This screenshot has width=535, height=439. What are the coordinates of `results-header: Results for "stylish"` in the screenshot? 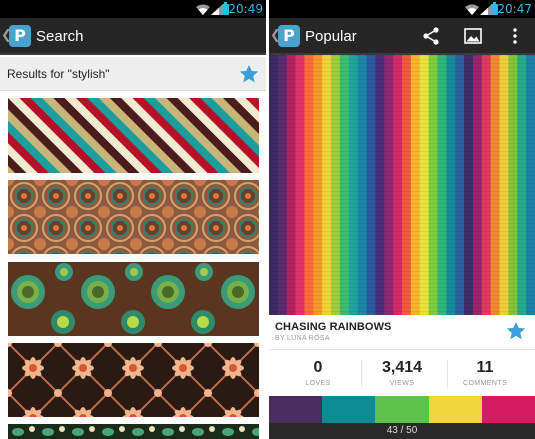 It's located at (133, 74).